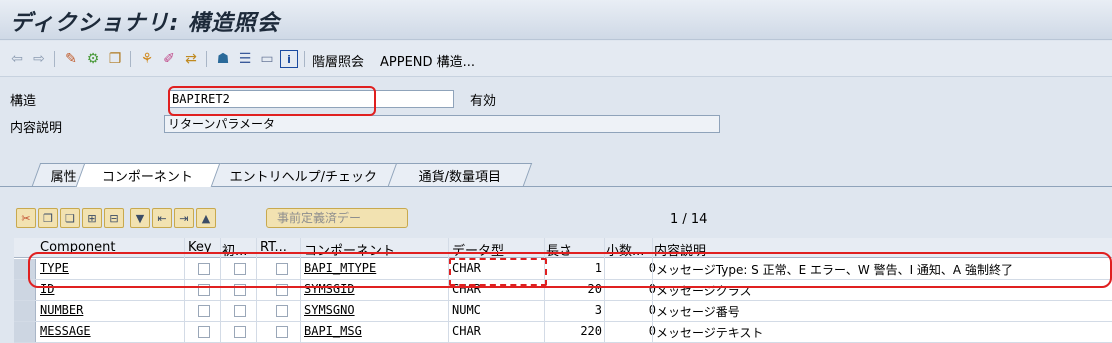 This screenshot has height=343, width=1112. I want to click on status-text: 有効, so click(483, 101).